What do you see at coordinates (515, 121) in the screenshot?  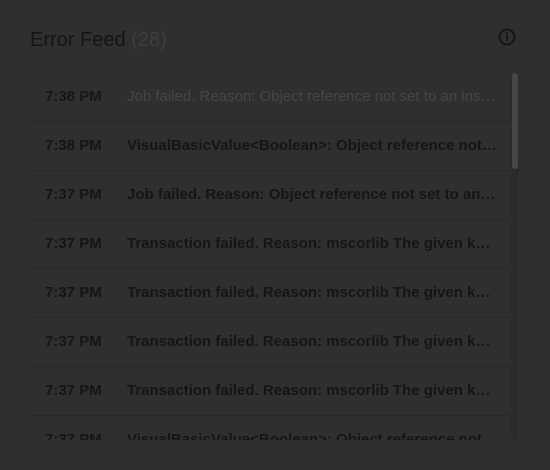 I see `scrollbar-thumb` at bounding box center [515, 121].